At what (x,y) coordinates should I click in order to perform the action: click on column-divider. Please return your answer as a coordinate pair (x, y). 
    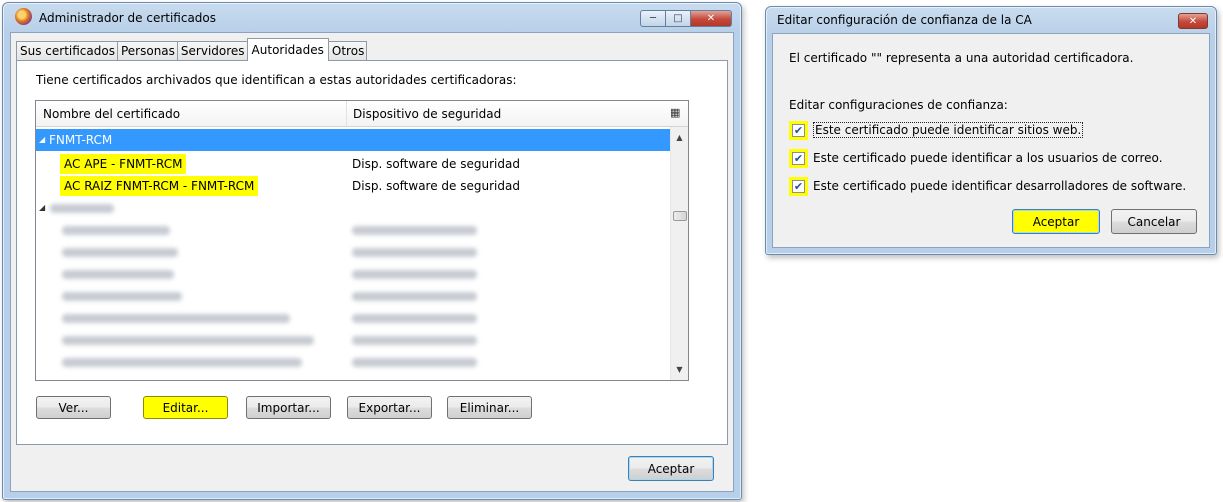
    Looking at the image, I should click on (346, 113).